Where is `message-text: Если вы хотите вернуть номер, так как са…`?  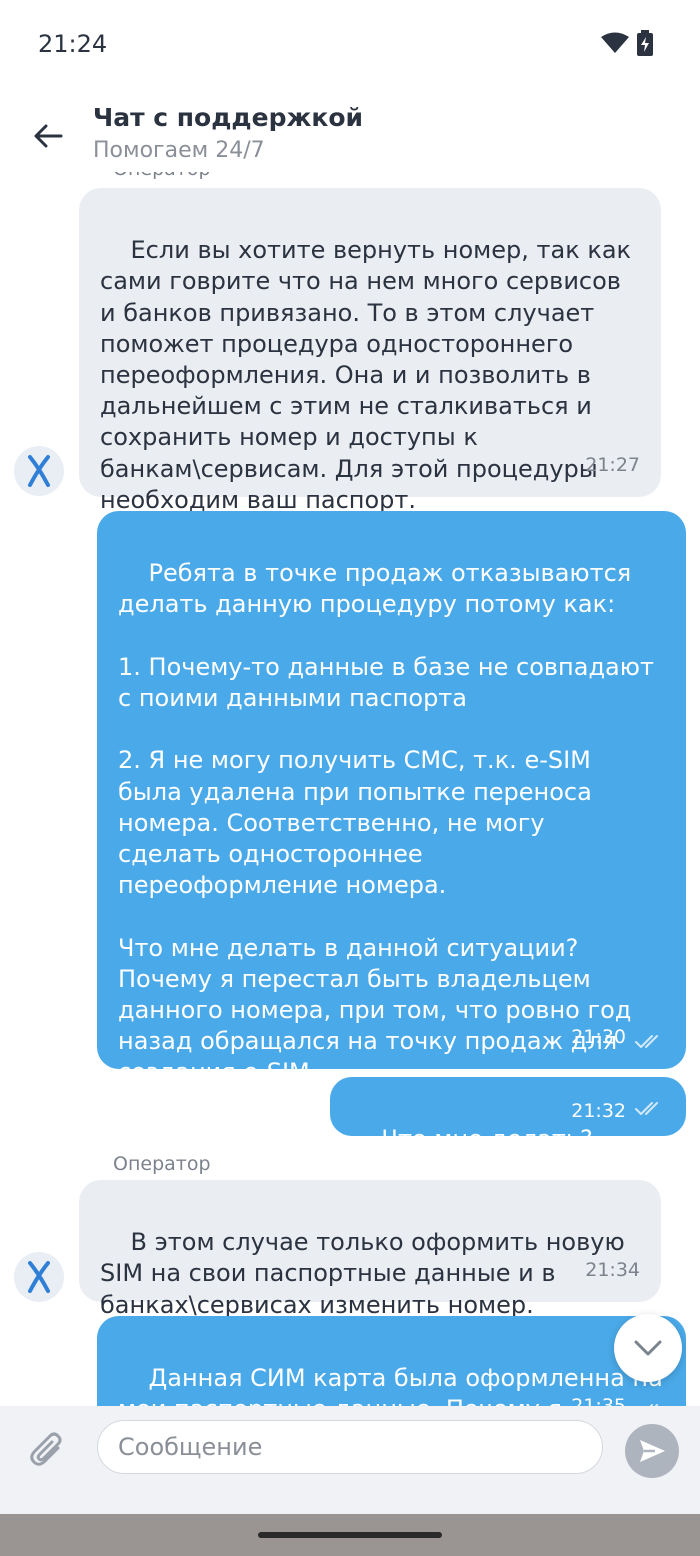 message-text: Если вы хотите вернуть номер, так как са… is located at coordinates (366, 375).